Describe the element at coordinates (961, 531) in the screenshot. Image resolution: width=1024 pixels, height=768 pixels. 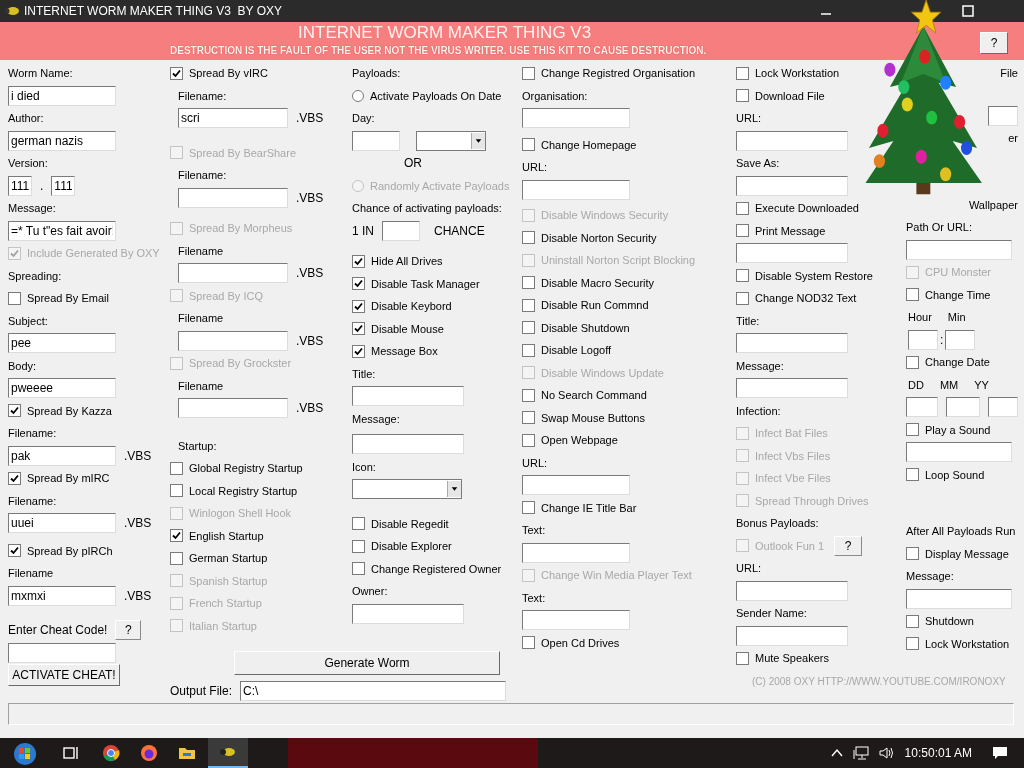
I see `field-label: After All Payloads Run` at that location.